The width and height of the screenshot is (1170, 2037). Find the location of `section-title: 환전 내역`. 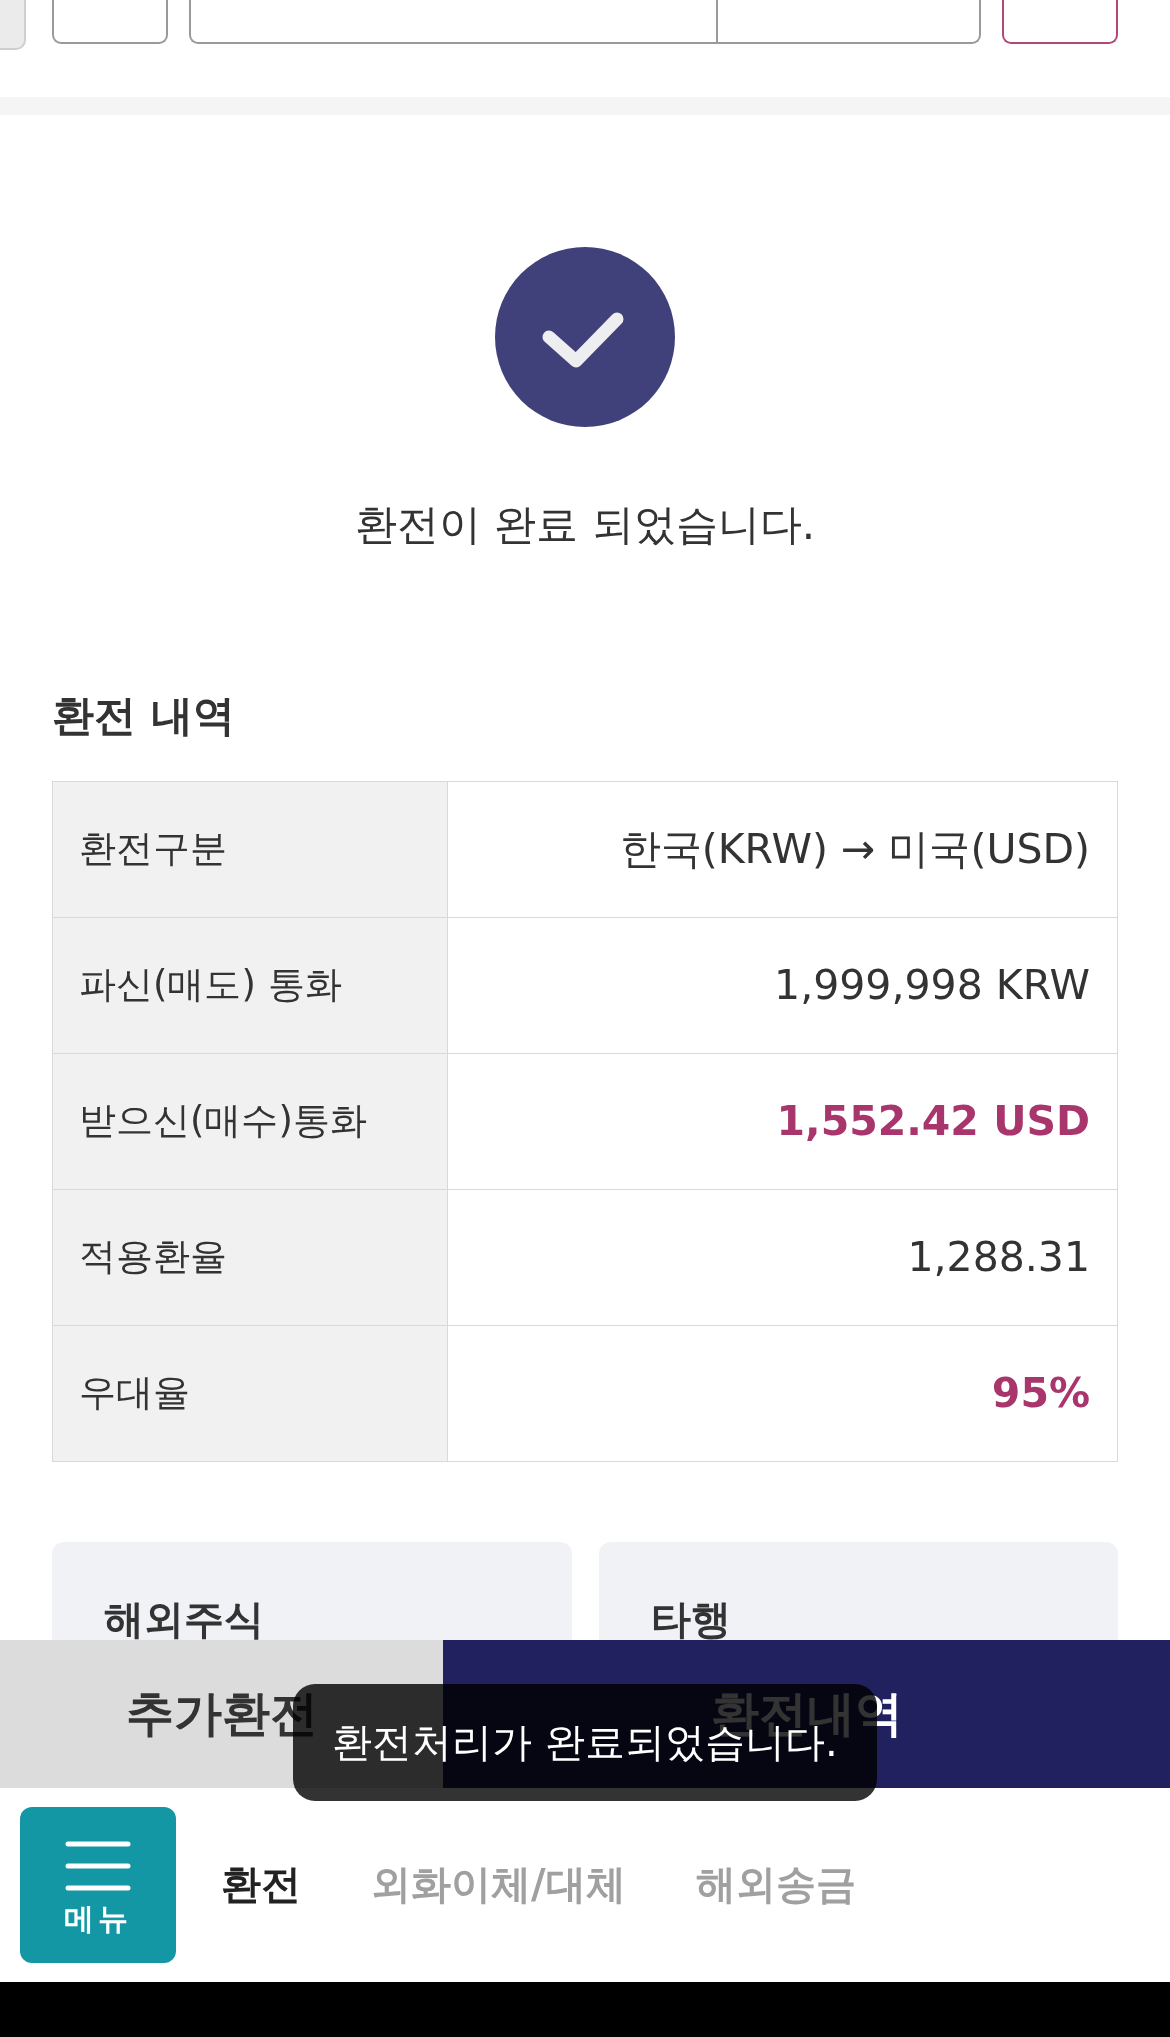

section-title: 환전 내역 is located at coordinates (143, 715).